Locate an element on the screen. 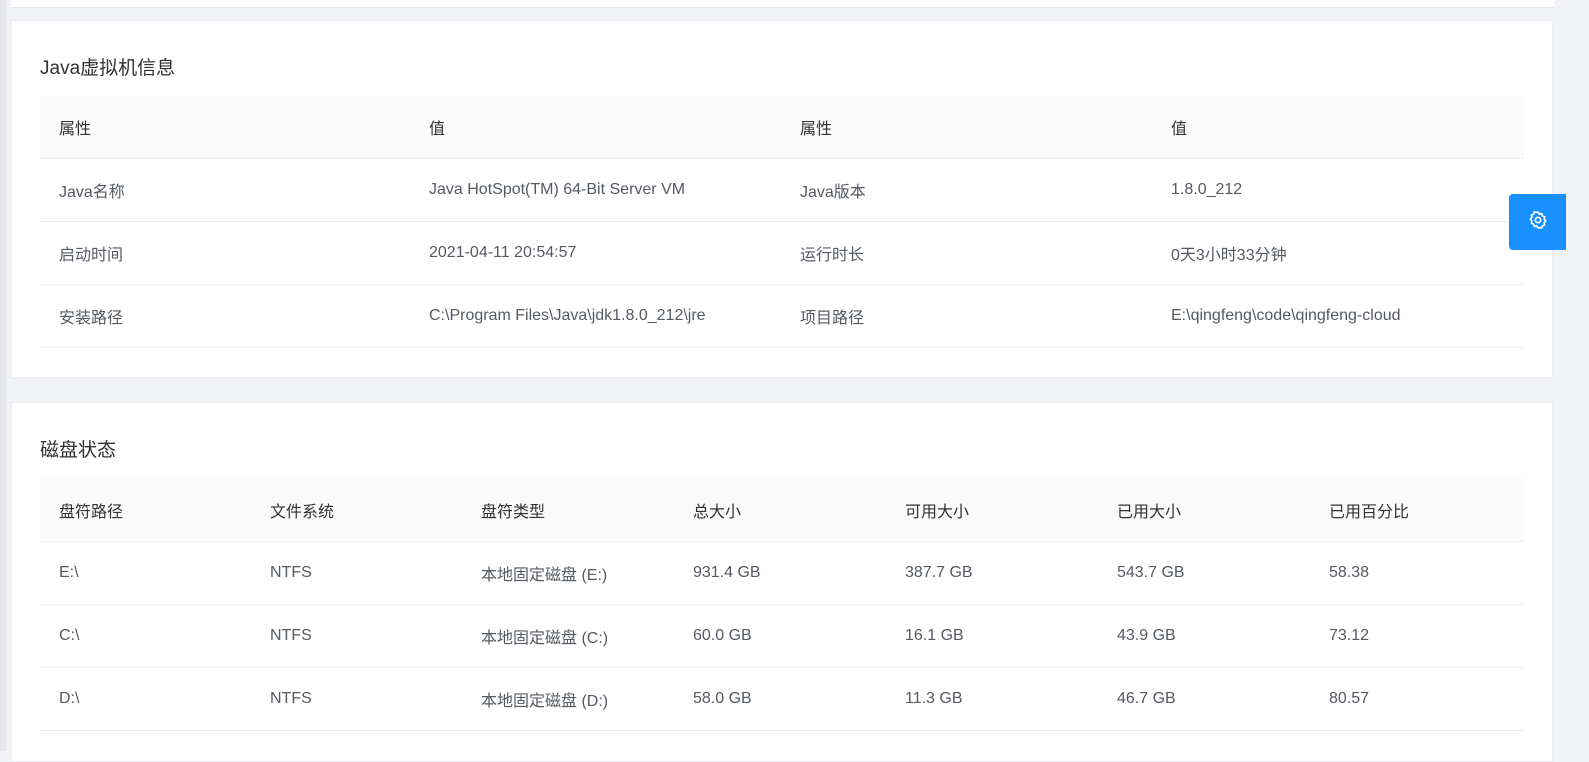  cell-value: E:\qingfeng\code\qingfeng-cloud is located at coordinates (1338, 316).